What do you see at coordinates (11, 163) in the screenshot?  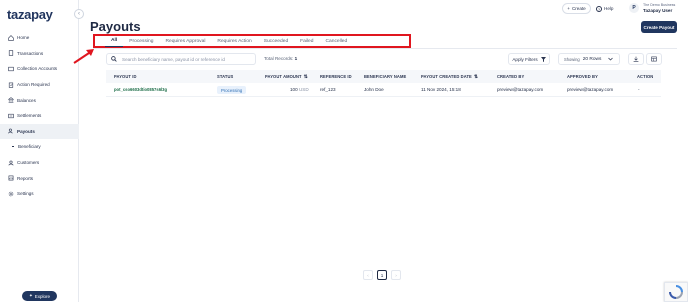 I see `user-icon` at bounding box center [11, 163].